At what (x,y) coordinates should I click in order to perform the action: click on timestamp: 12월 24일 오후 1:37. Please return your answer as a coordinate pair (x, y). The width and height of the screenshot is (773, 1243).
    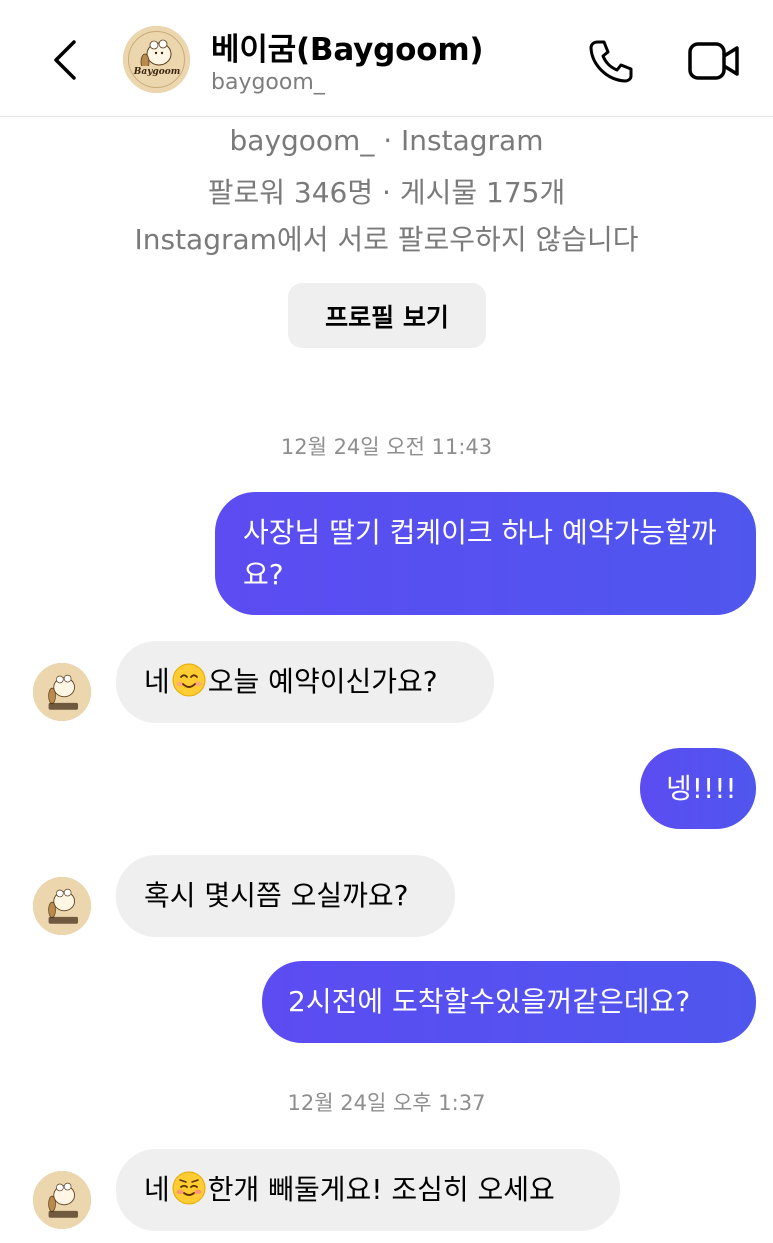
    Looking at the image, I should click on (386, 1103).